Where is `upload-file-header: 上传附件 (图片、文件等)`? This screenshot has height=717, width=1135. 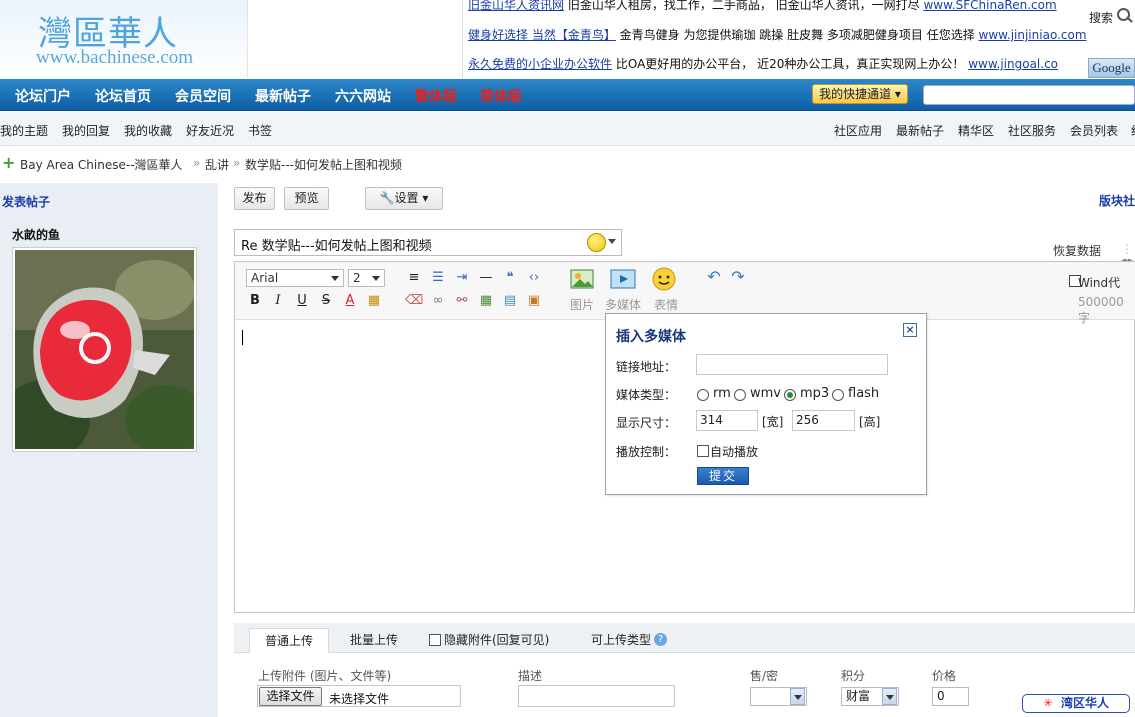
upload-file-header: 上传附件 (图片、文件等) is located at coordinates (325, 676).